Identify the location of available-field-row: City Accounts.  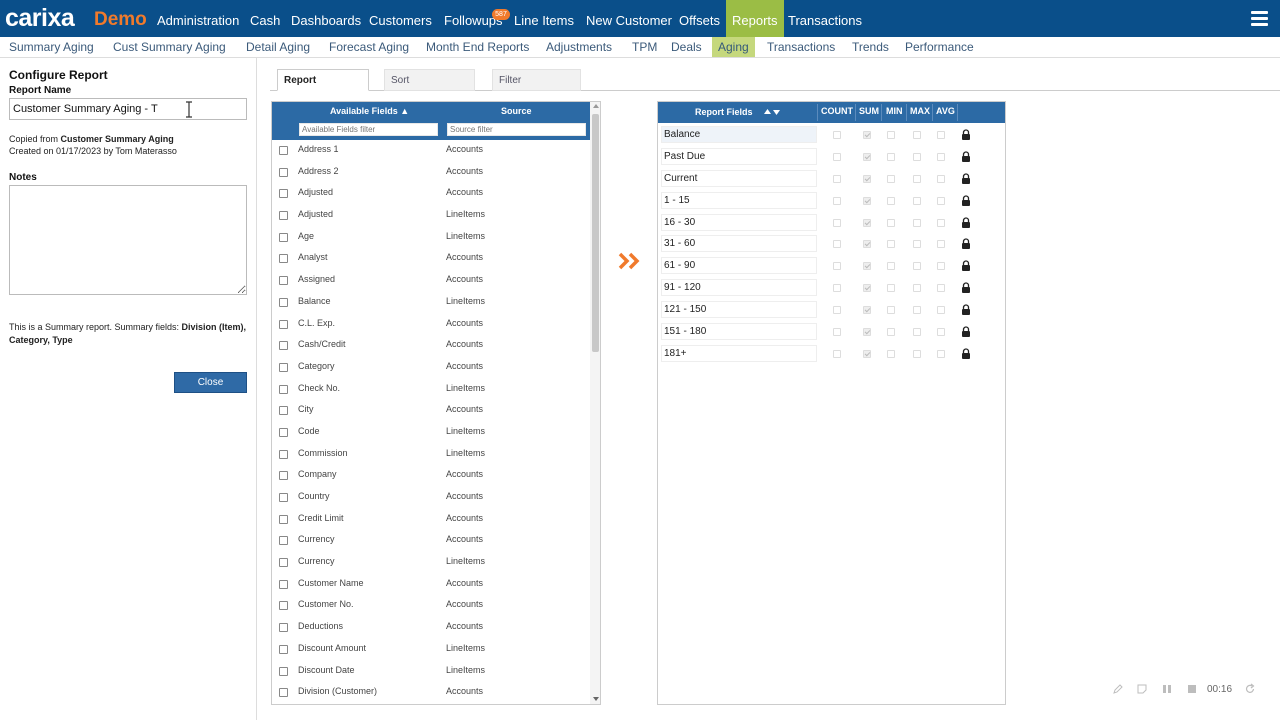
(431, 411).